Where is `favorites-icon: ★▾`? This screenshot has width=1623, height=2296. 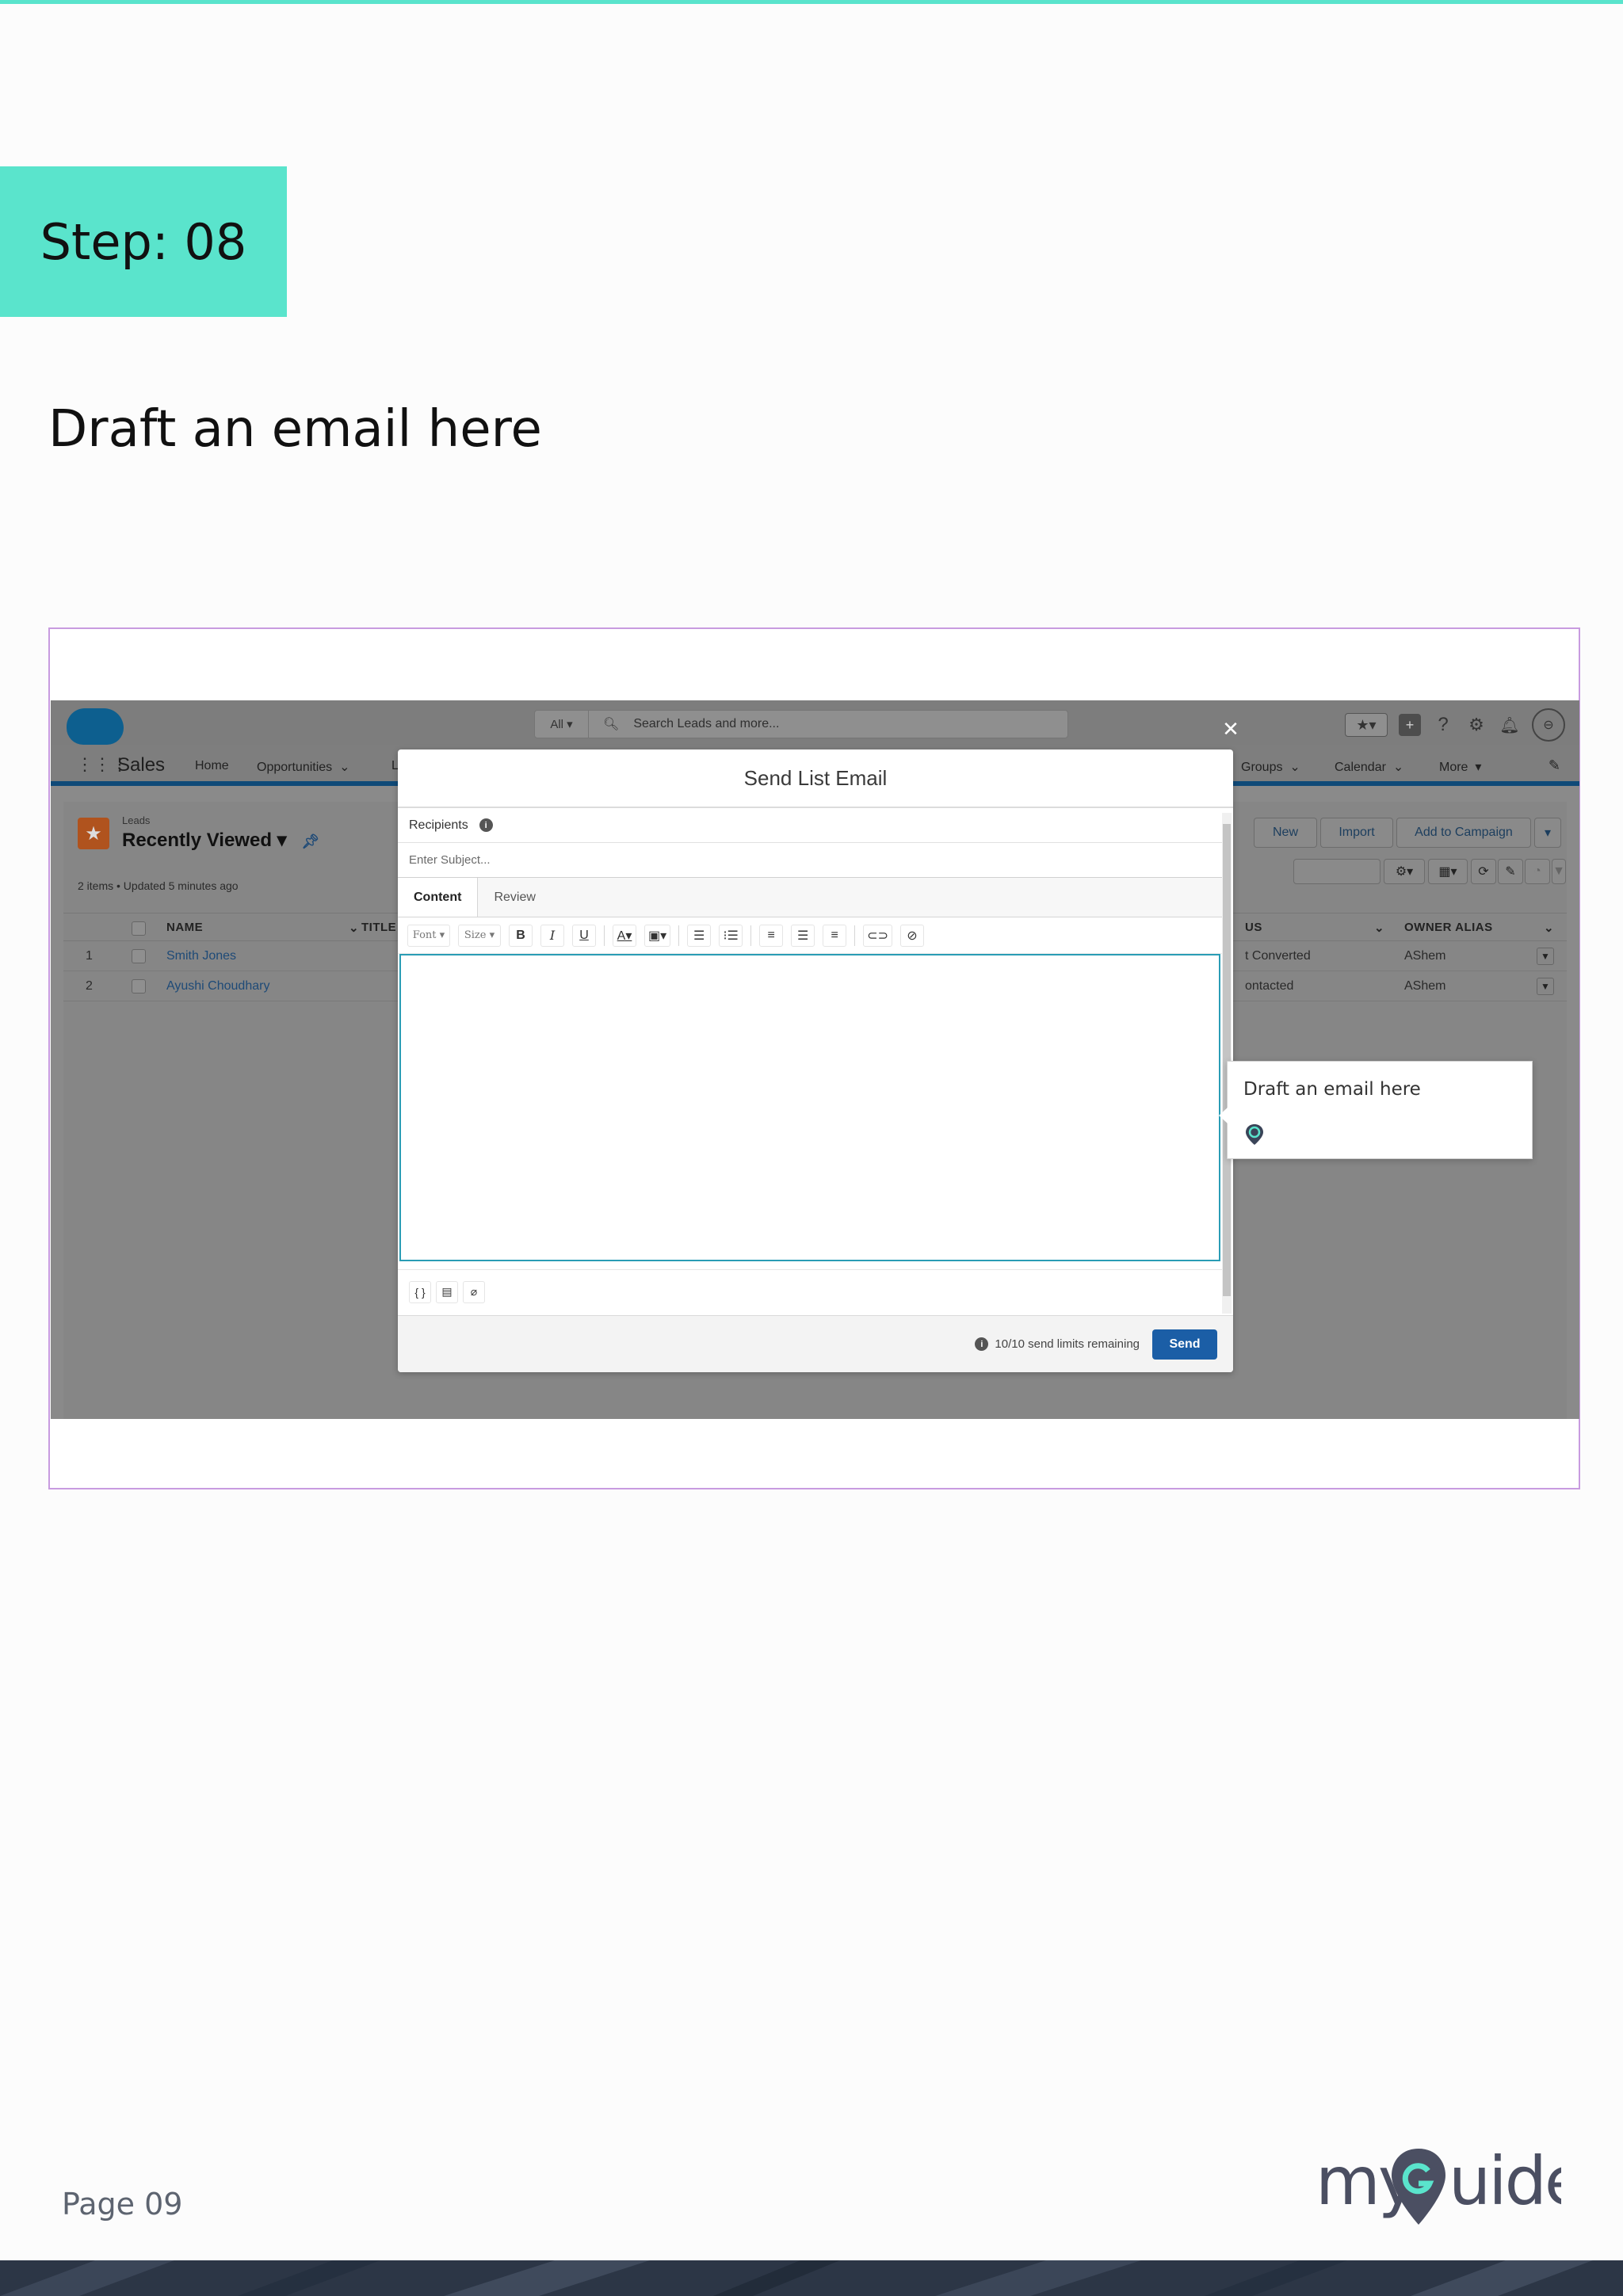
favorites-icon: ★▾ is located at coordinates (1366, 725).